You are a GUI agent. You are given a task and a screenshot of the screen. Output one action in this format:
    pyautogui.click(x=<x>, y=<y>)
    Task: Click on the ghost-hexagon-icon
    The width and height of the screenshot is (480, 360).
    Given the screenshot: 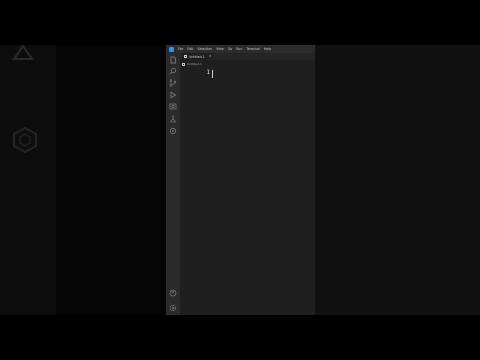 What is the action you would take?
    pyautogui.click(x=25, y=140)
    